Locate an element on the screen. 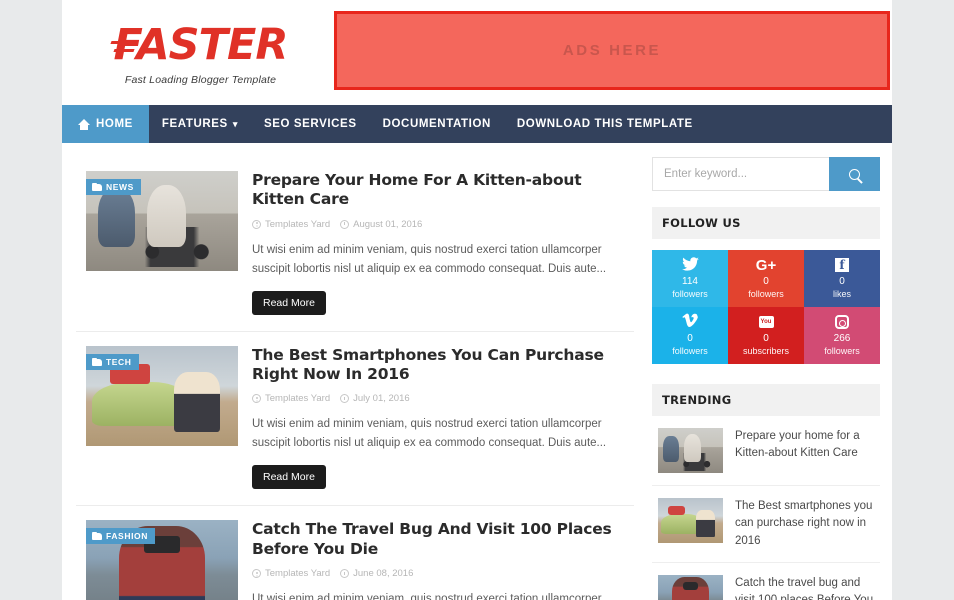  facebook-icon: f is located at coordinates (842, 265).